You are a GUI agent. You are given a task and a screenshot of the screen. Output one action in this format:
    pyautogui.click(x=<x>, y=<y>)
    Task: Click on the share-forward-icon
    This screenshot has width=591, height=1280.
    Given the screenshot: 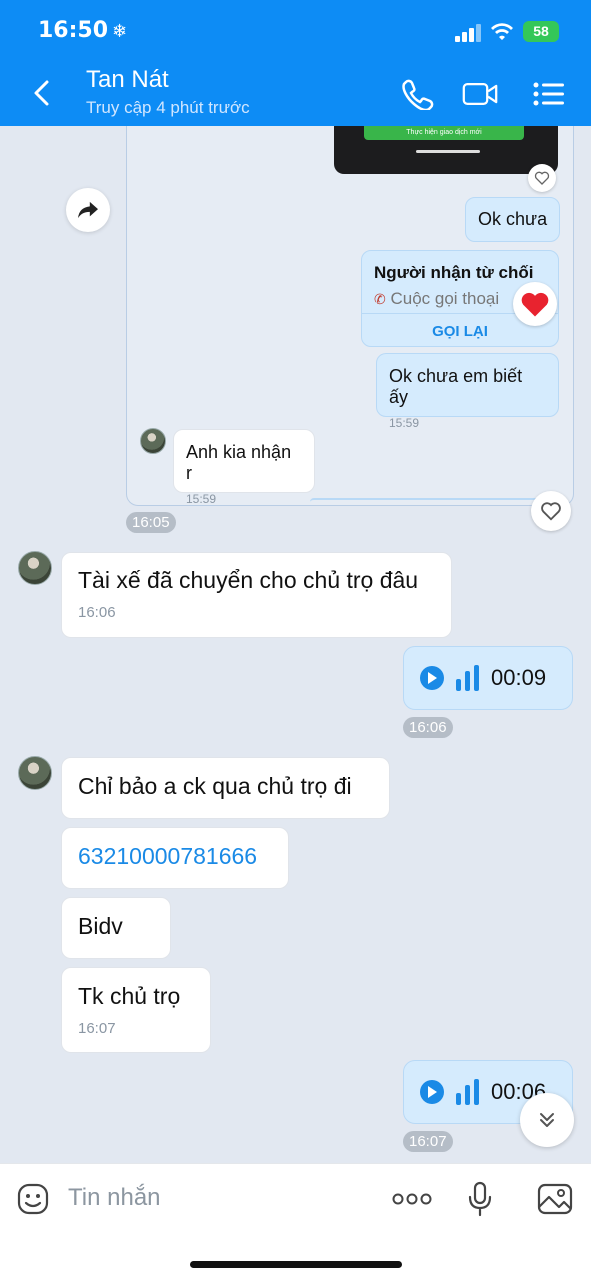 What is the action you would take?
    pyautogui.click(x=88, y=210)
    